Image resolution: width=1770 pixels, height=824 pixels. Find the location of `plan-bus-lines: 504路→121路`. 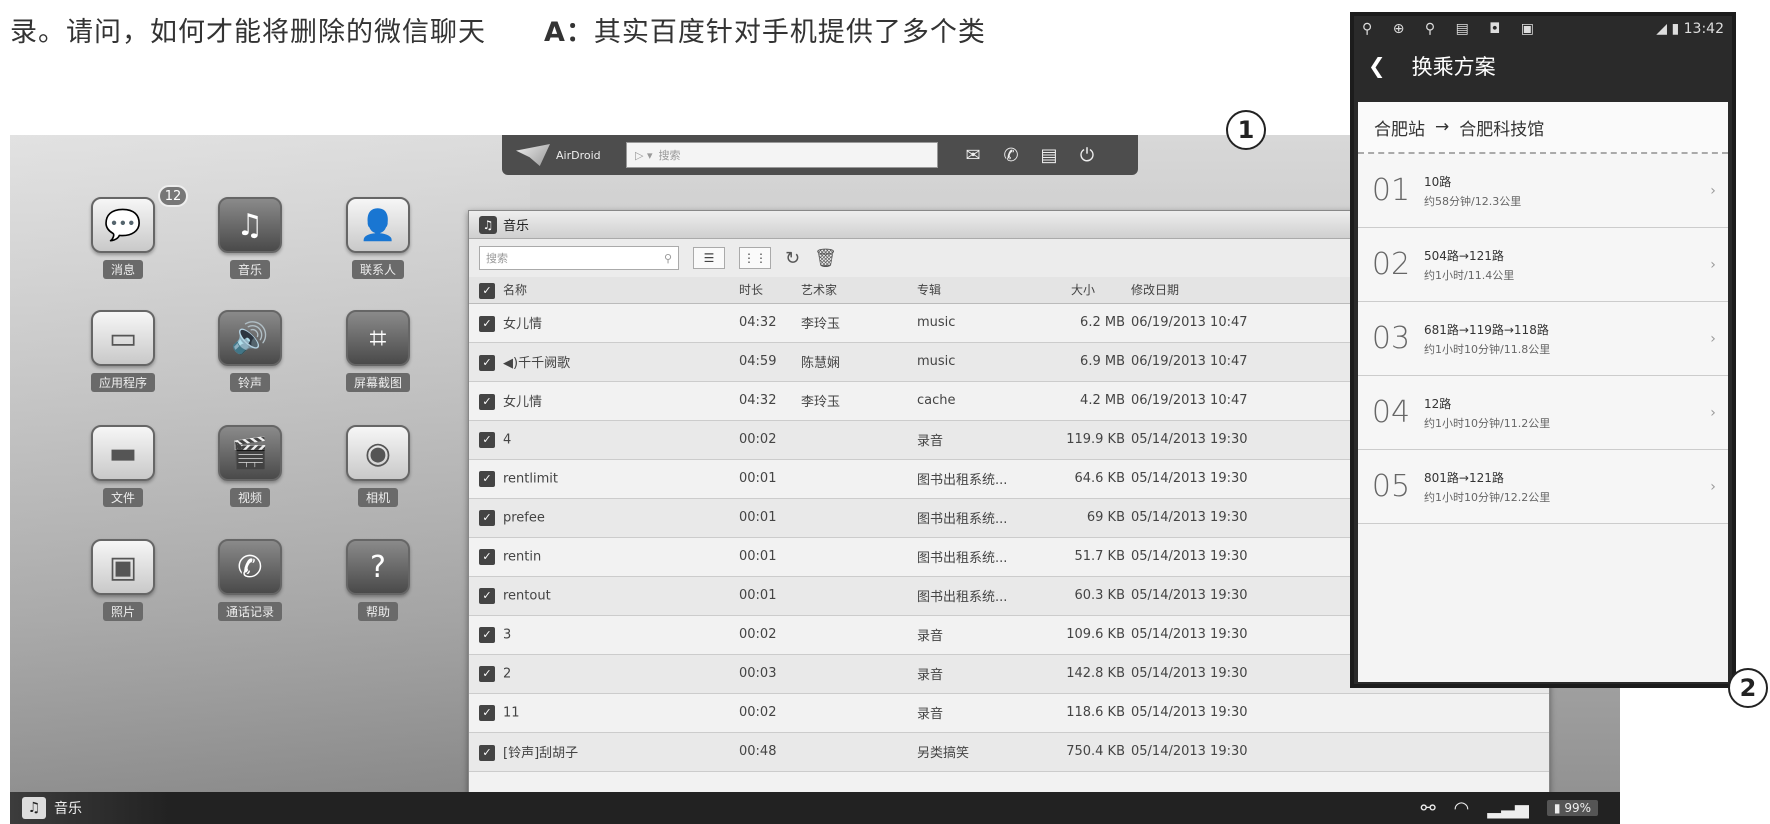

plan-bus-lines: 504路→121路 is located at coordinates (1464, 255).